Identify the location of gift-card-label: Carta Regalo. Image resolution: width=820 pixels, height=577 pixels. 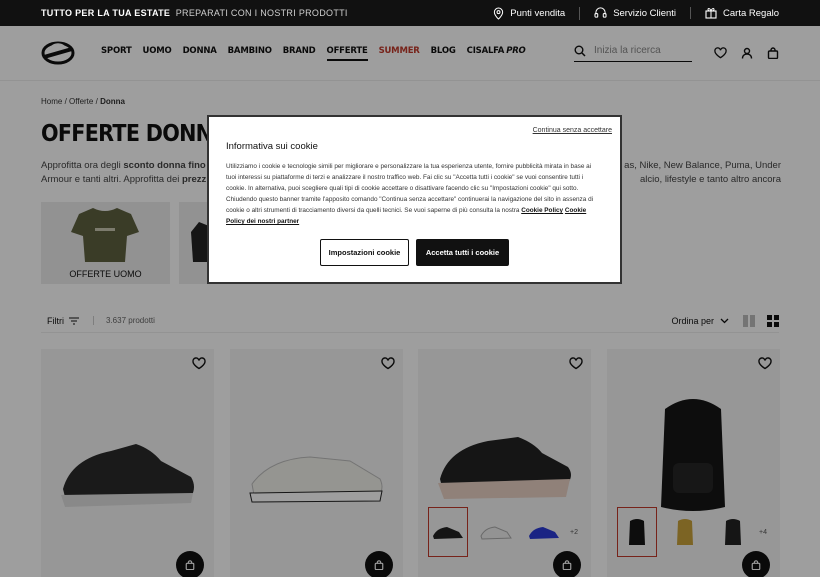
(751, 13).